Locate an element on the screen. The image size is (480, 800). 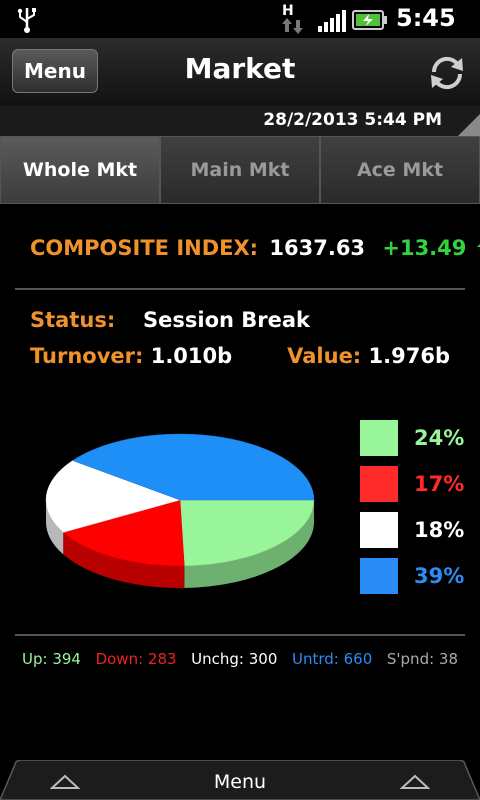
bottom-menu-bar: Menu is located at coordinates (240, 780).